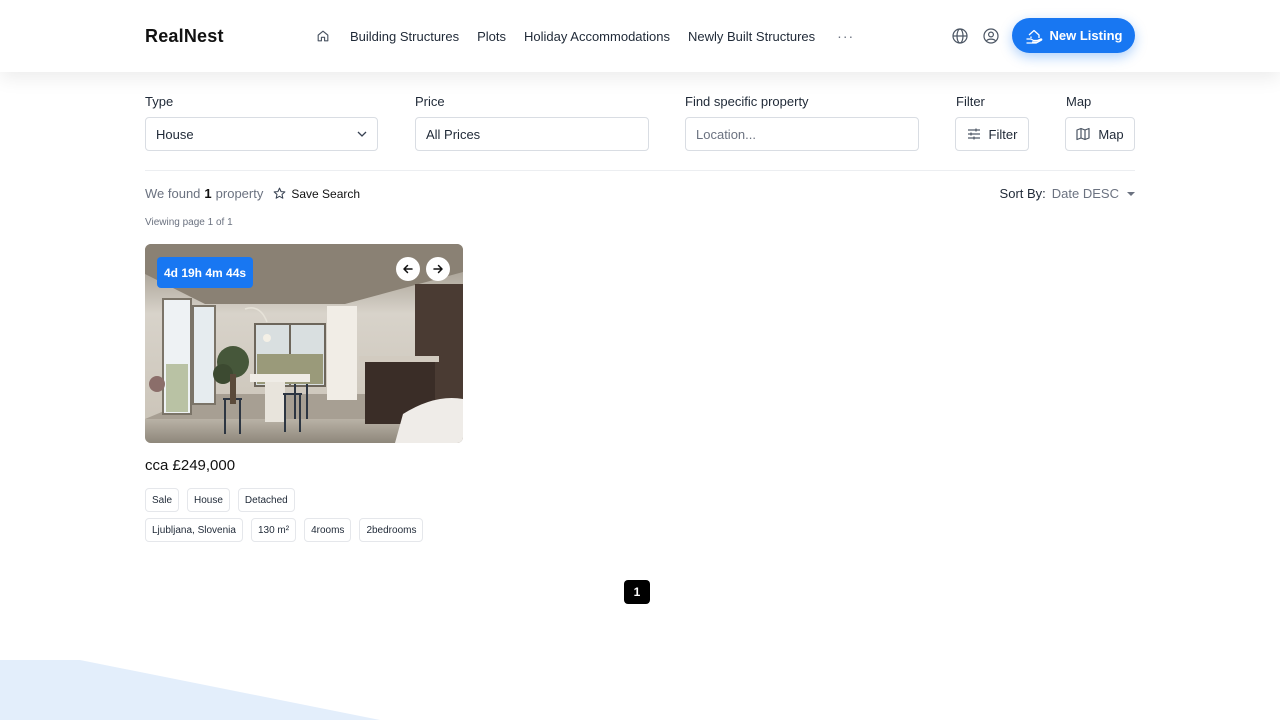 Image resolution: width=1280 pixels, height=720 pixels. I want to click on nav-newly-built-structures: Newly Built Structures, so click(751, 36).